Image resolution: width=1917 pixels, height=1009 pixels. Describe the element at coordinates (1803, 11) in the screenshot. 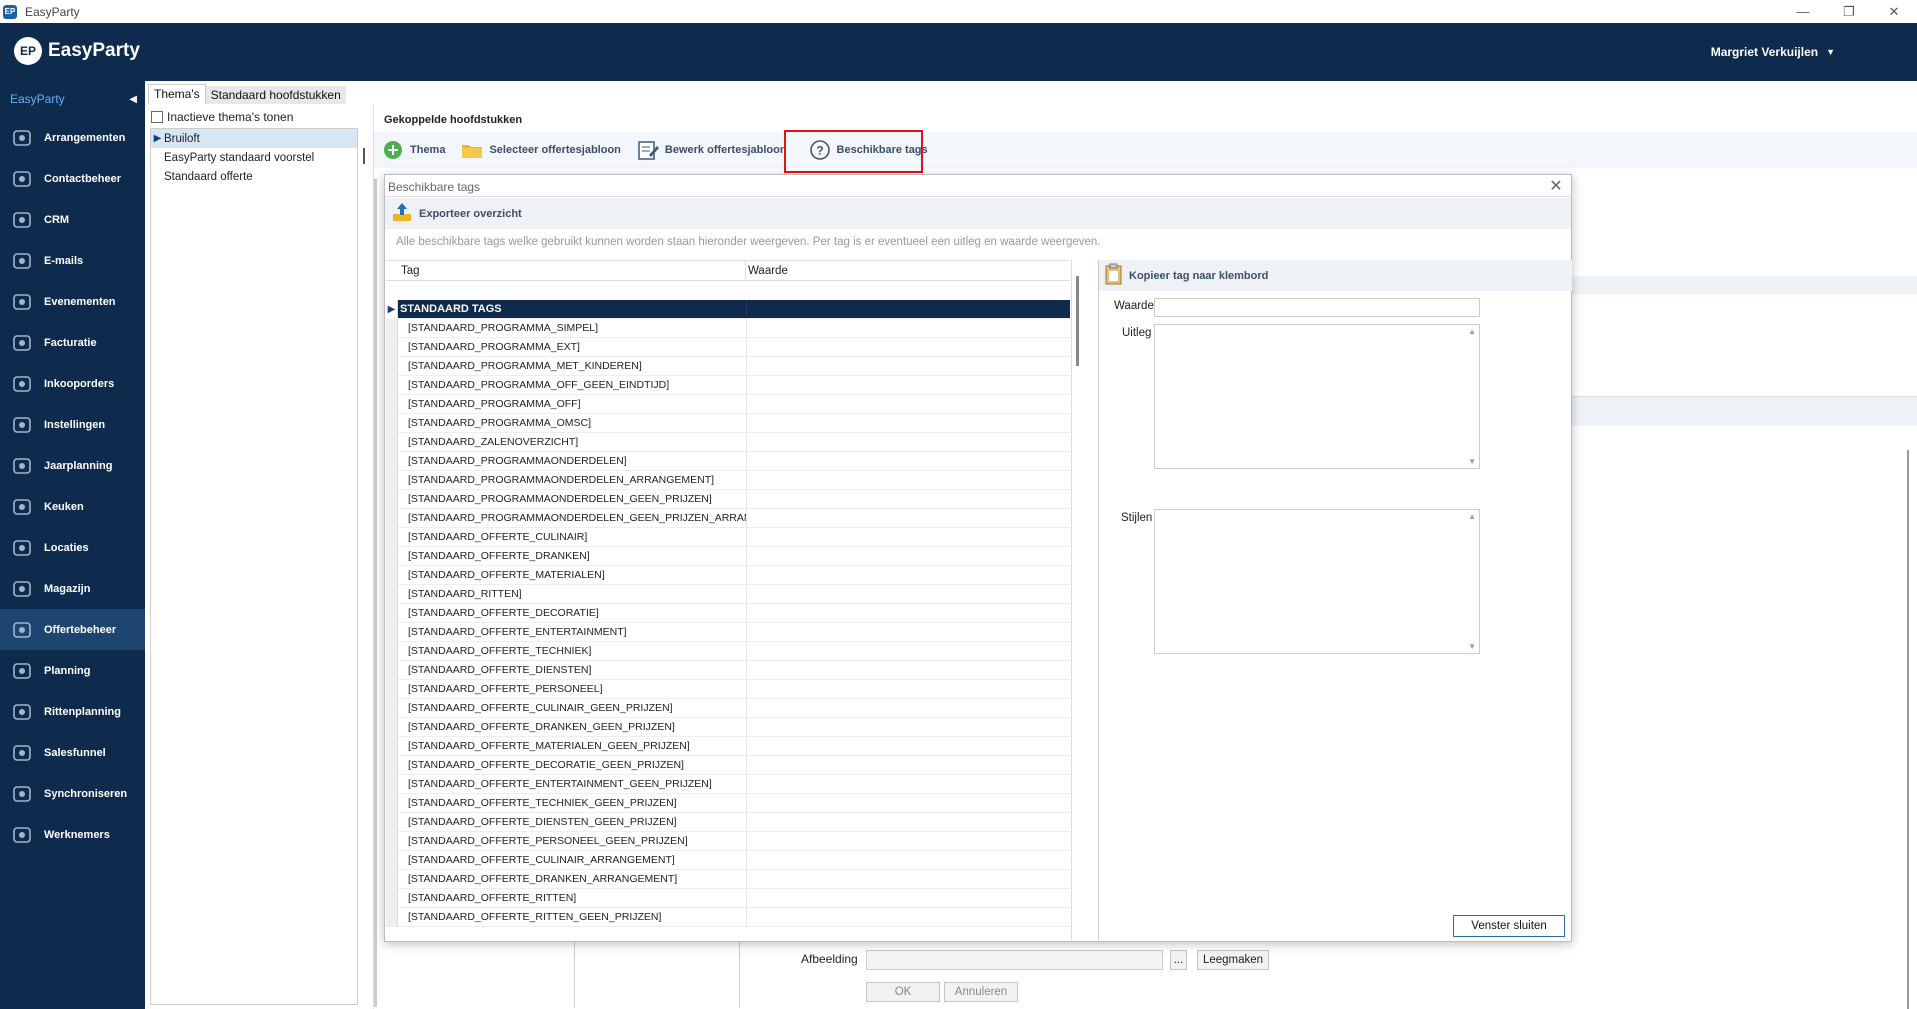

I see `minimize-icon: —` at that location.